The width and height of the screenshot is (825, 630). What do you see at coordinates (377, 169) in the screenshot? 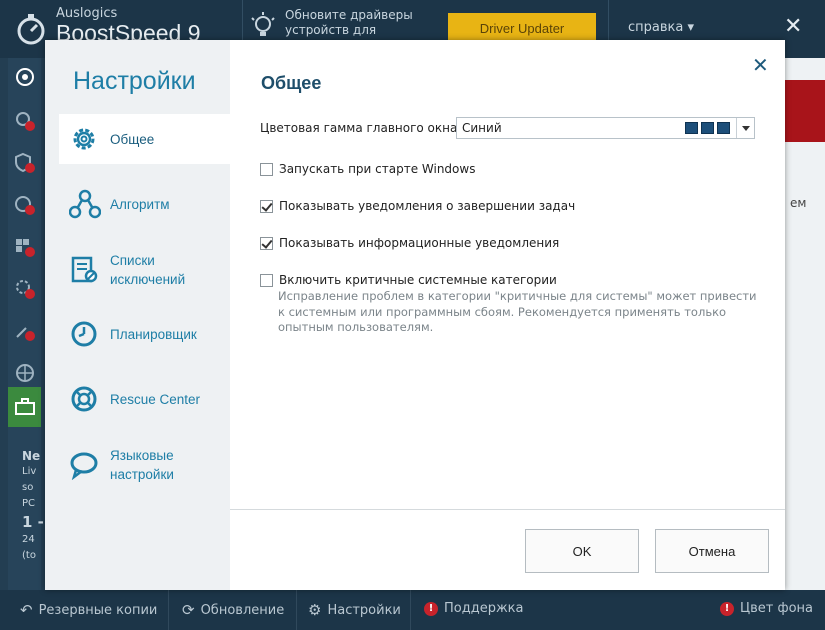
I see `option-label: Запускать при старте Windows` at bounding box center [377, 169].